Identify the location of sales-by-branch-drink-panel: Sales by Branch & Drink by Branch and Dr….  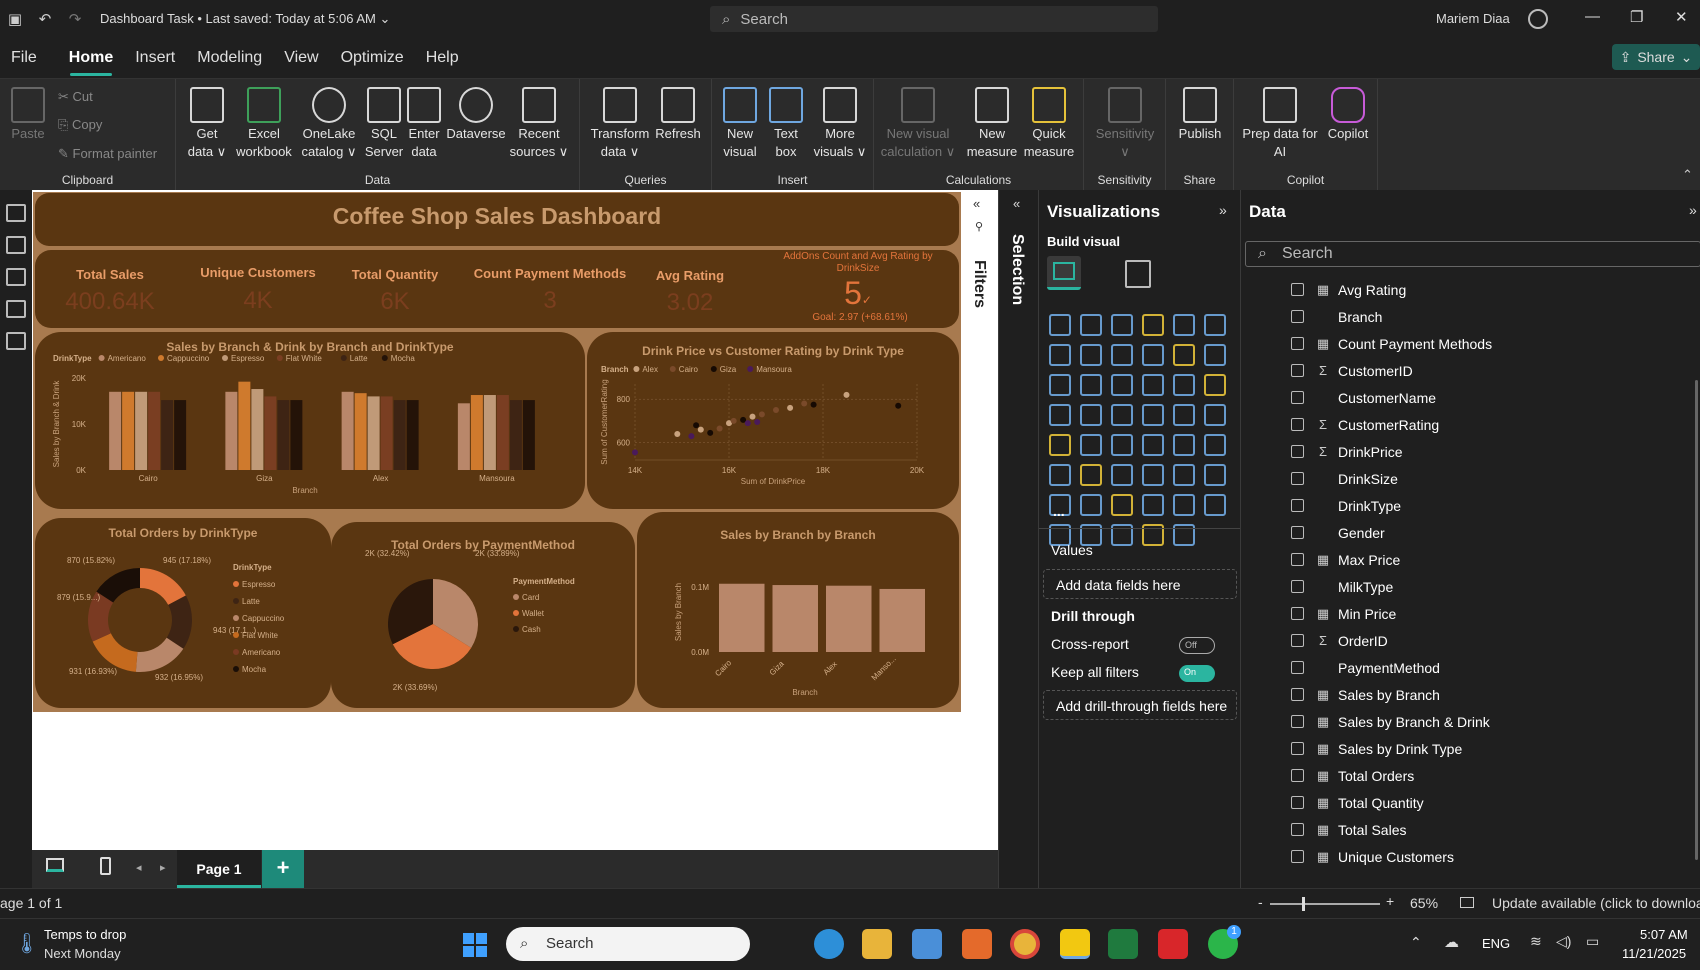
(310, 420).